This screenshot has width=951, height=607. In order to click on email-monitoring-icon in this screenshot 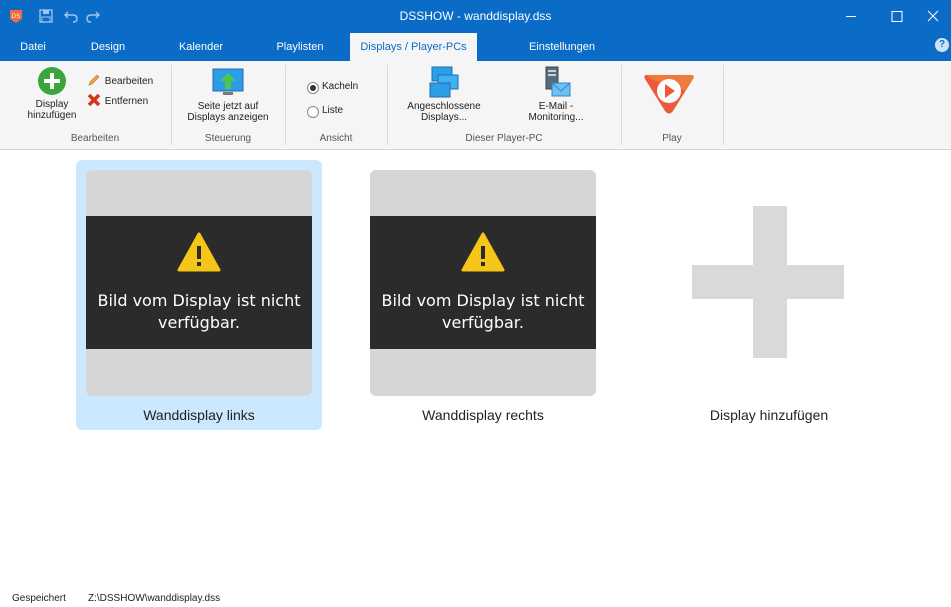, I will do `click(558, 81)`.